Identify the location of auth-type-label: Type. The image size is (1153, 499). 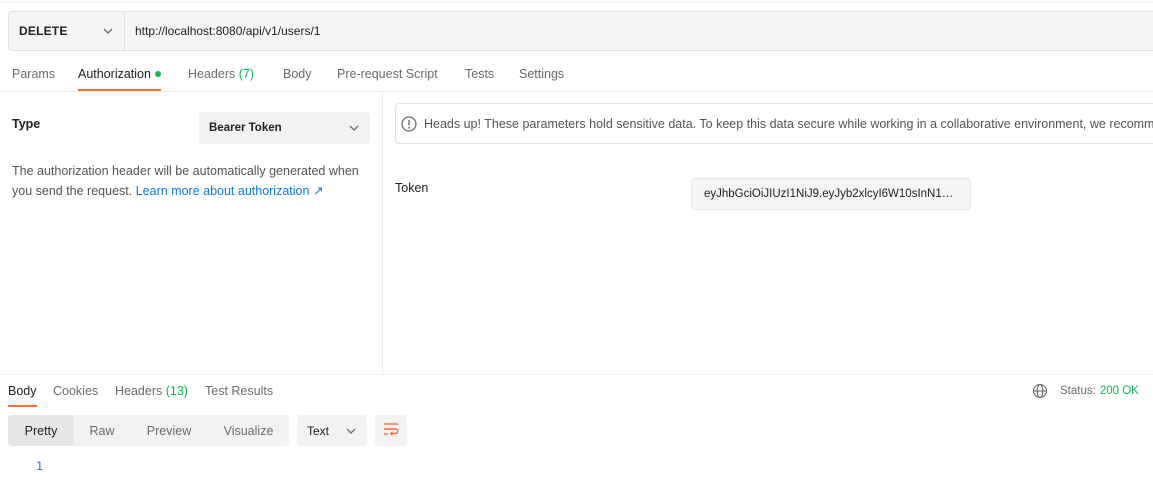
(26, 124).